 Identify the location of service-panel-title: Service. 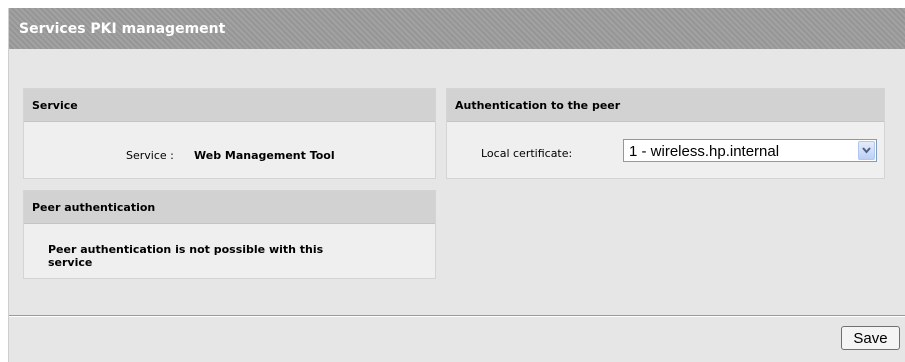
(55, 105).